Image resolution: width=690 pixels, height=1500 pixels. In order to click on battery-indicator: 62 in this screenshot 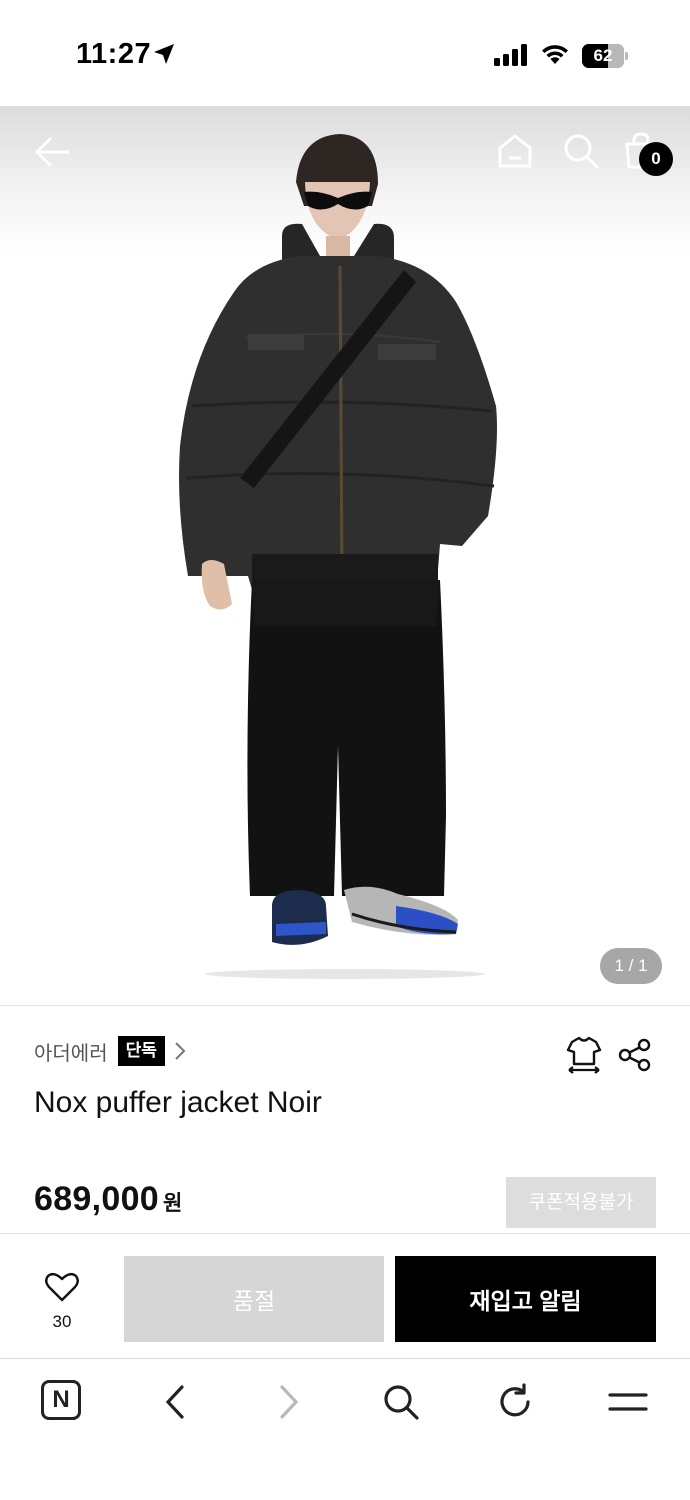, I will do `click(605, 56)`.